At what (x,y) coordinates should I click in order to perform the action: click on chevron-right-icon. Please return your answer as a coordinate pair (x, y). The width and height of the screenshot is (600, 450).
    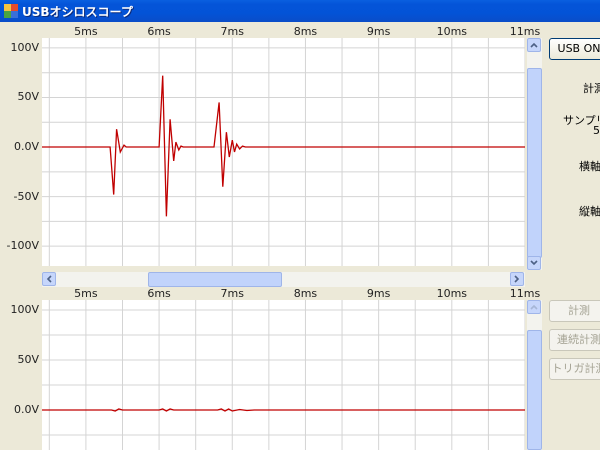
    Looking at the image, I should click on (517, 279).